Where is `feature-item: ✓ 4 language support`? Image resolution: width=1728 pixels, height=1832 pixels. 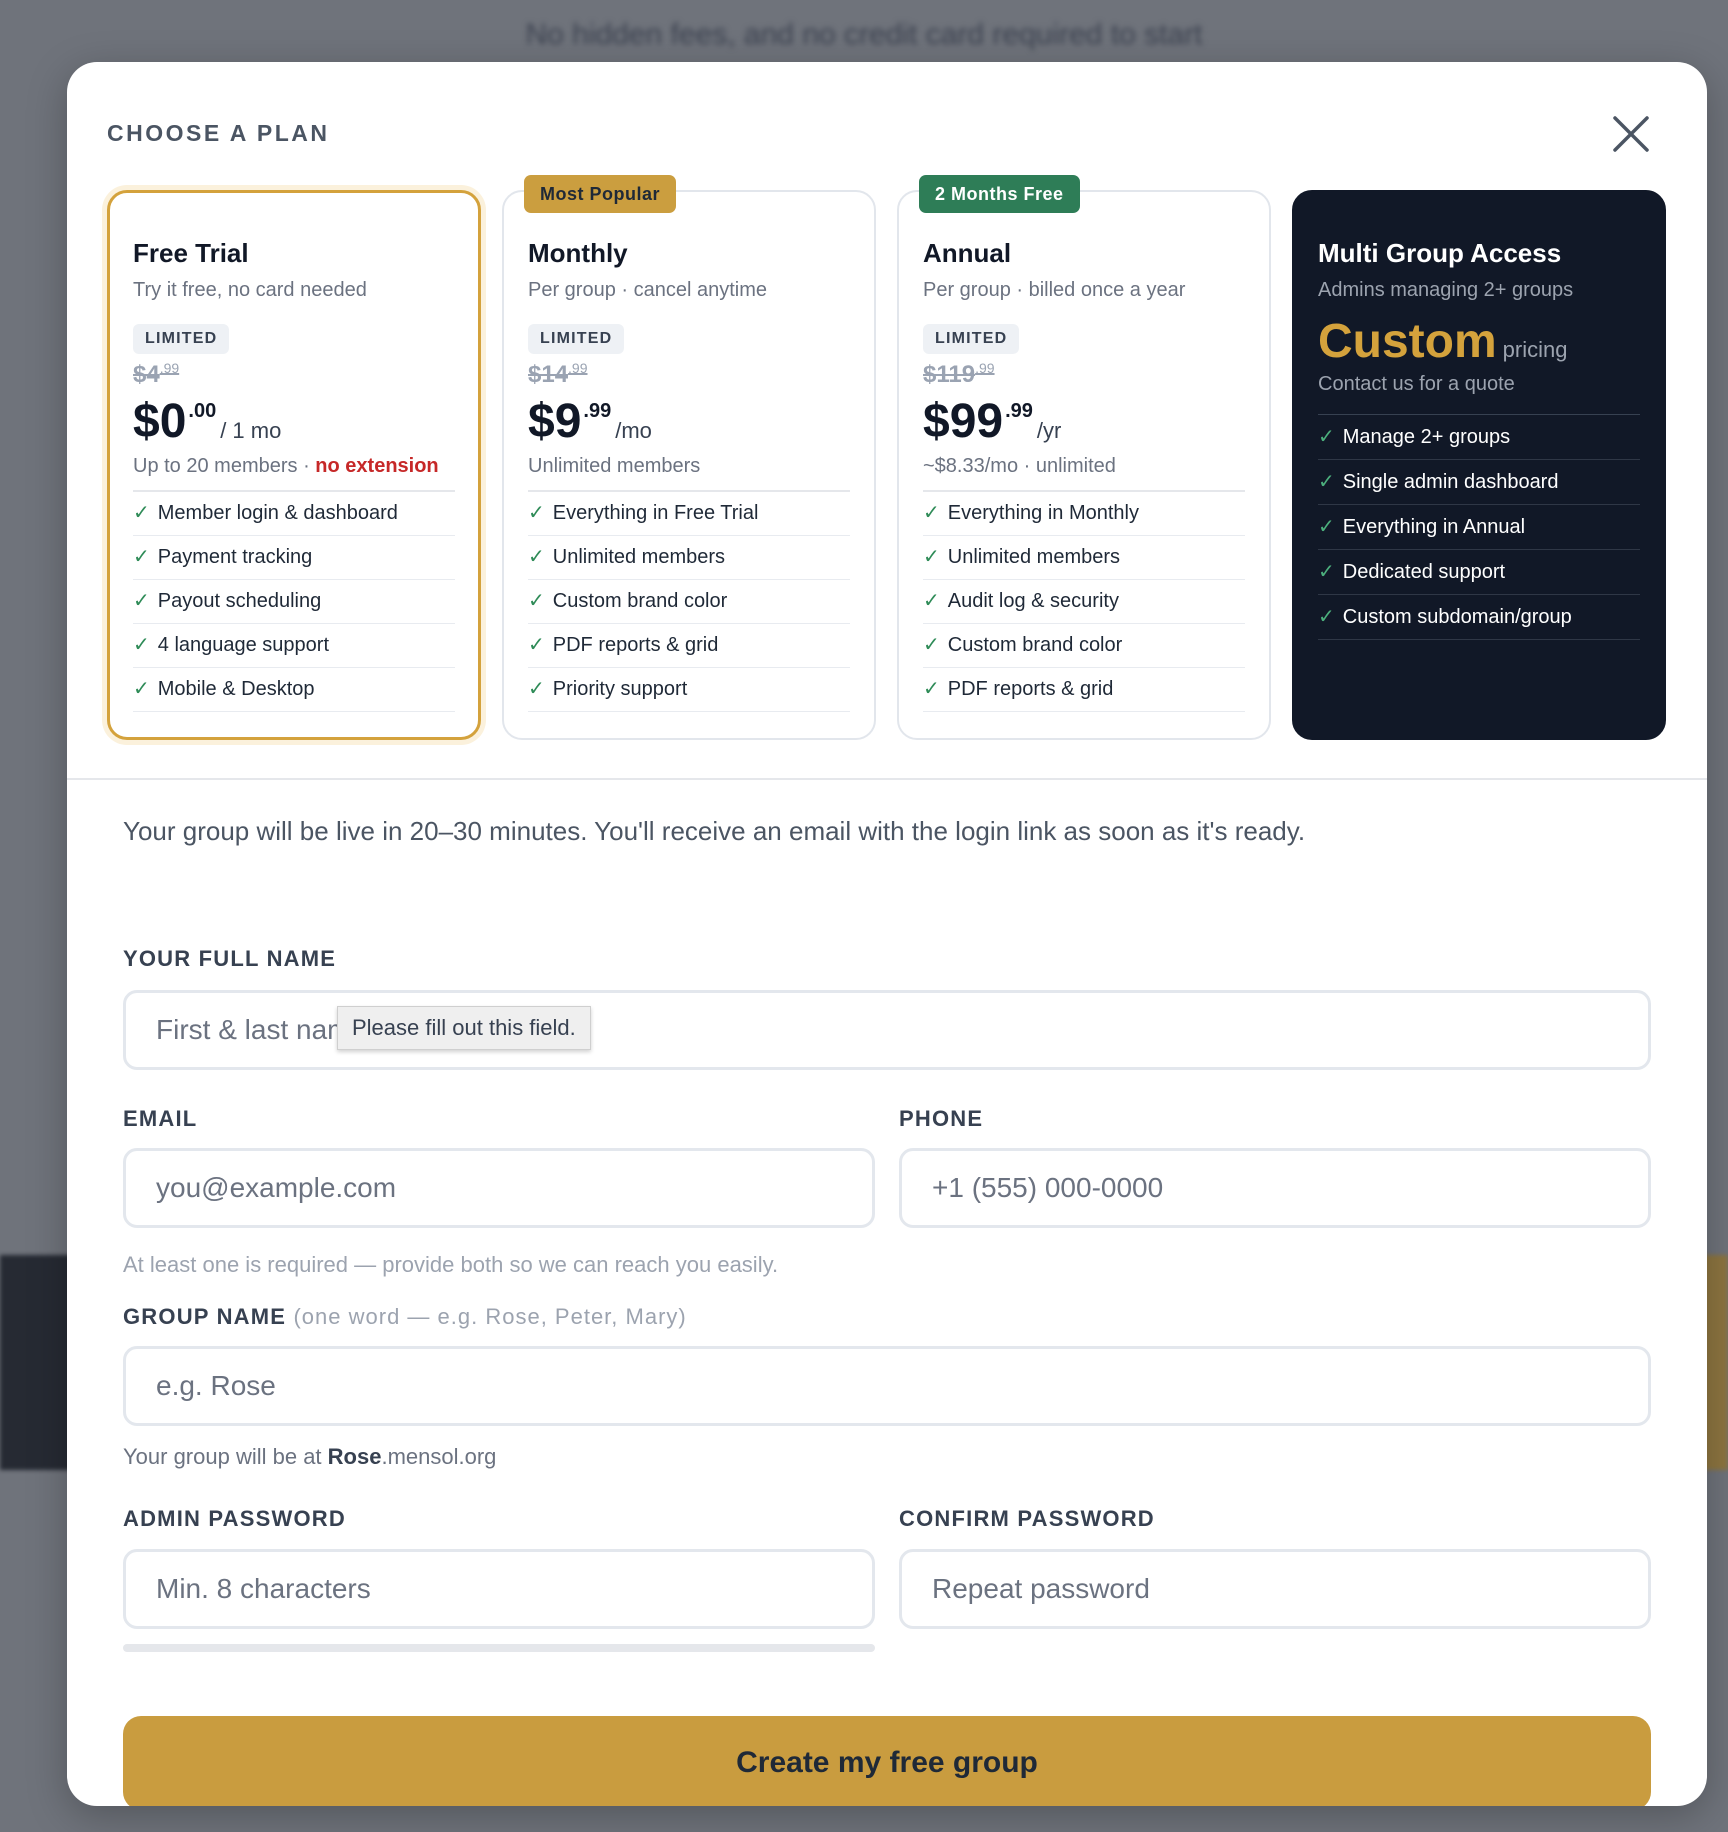 feature-item: ✓ 4 language support is located at coordinates (294, 646).